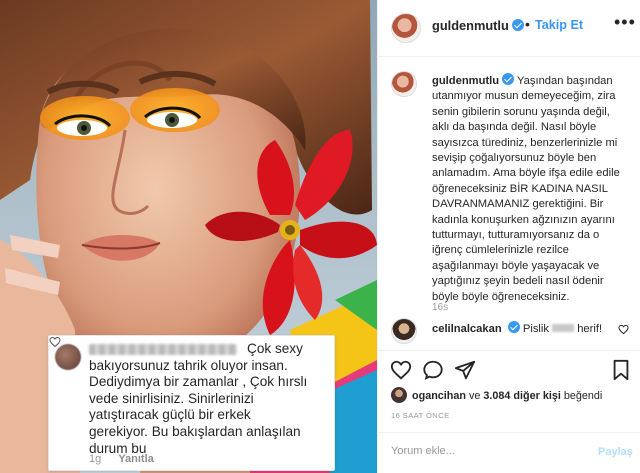  What do you see at coordinates (475, 396) in the screenshot?
I see `likes-connector: ve` at bounding box center [475, 396].